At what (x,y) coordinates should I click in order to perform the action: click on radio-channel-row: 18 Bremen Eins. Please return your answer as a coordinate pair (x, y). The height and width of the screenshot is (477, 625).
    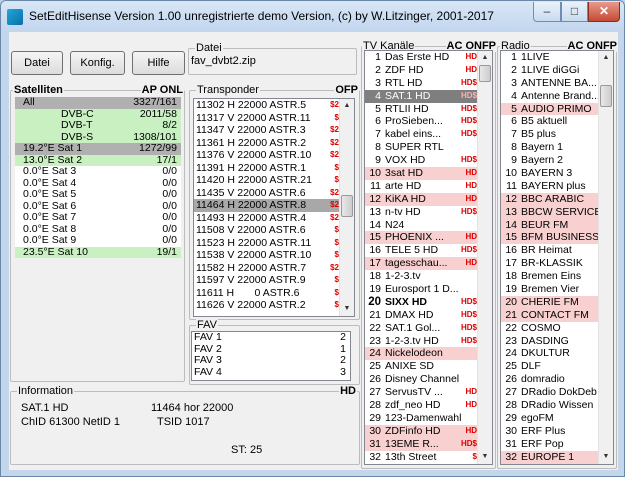
    Looking at the image, I should click on (550, 277).